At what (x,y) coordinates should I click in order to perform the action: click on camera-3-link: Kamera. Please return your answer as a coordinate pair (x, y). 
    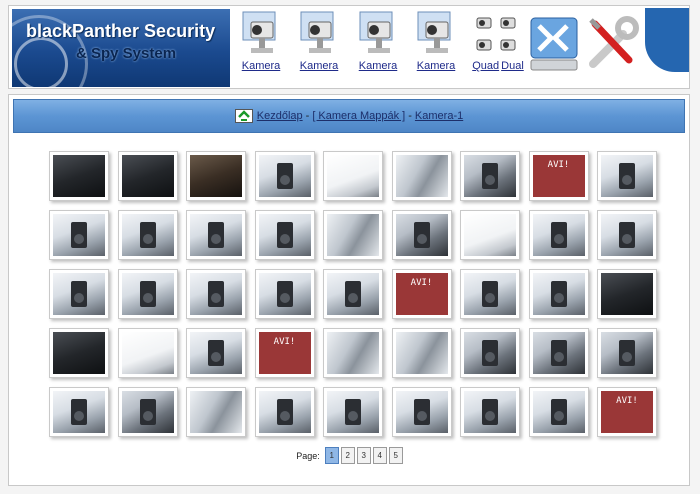
    Looking at the image, I should click on (378, 66).